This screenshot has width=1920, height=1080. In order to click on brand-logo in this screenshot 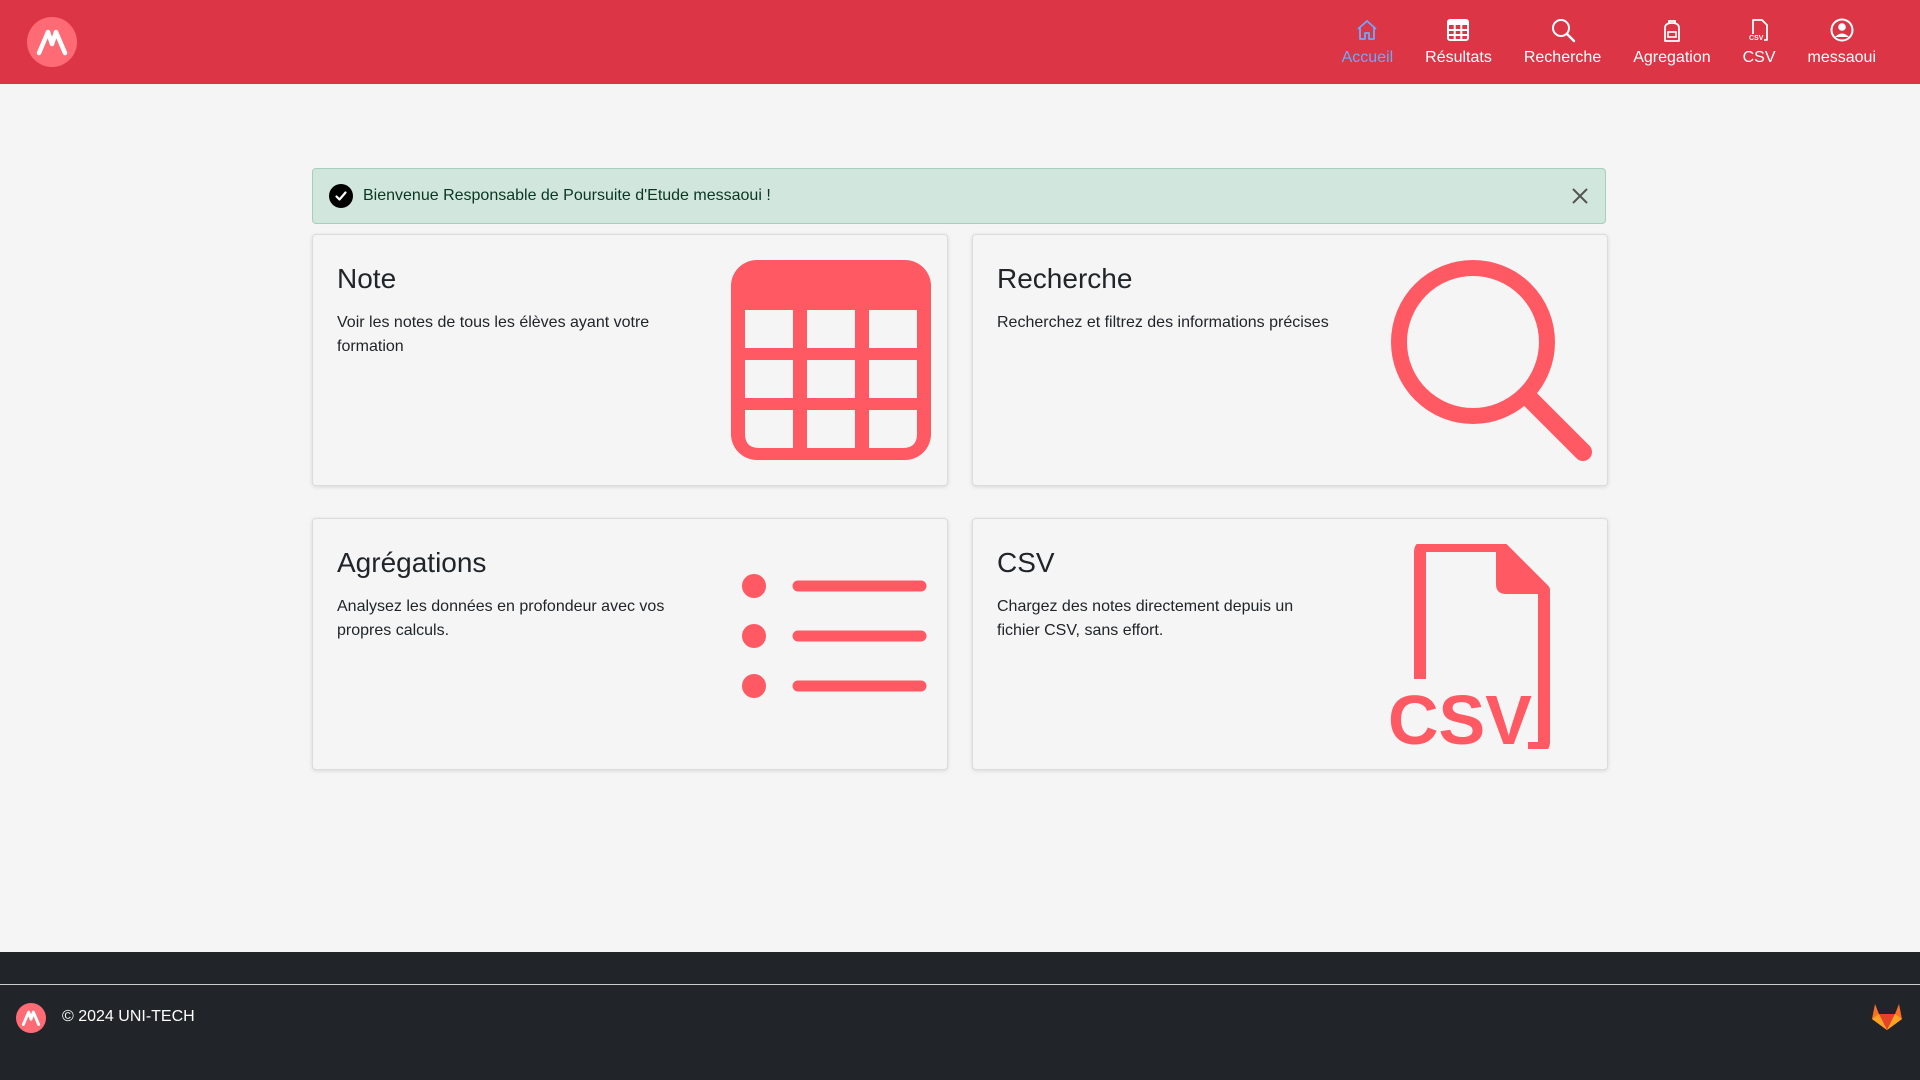, I will do `click(52, 42)`.